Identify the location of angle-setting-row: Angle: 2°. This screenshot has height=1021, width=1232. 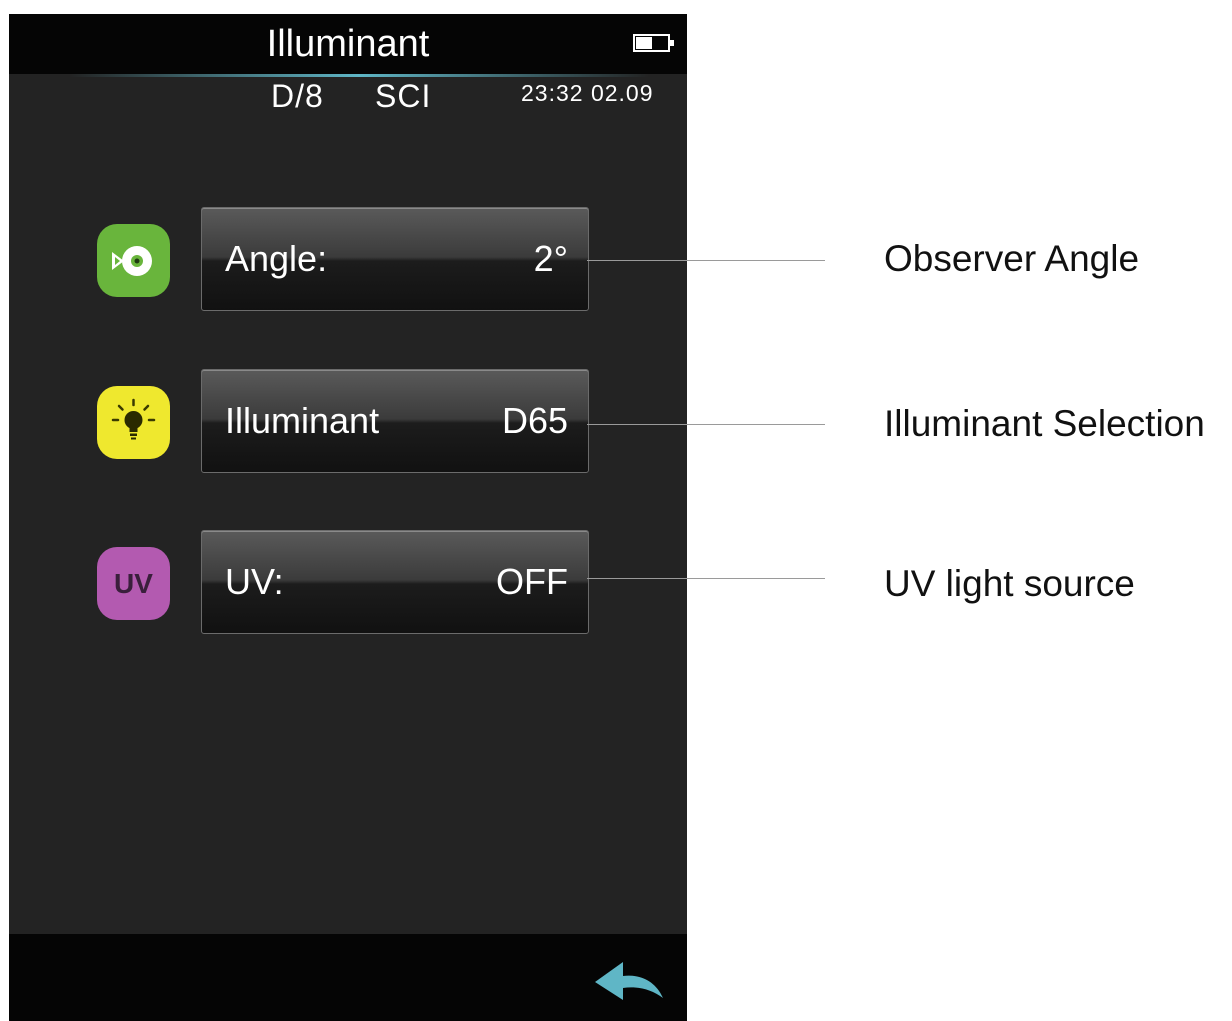
(348, 259).